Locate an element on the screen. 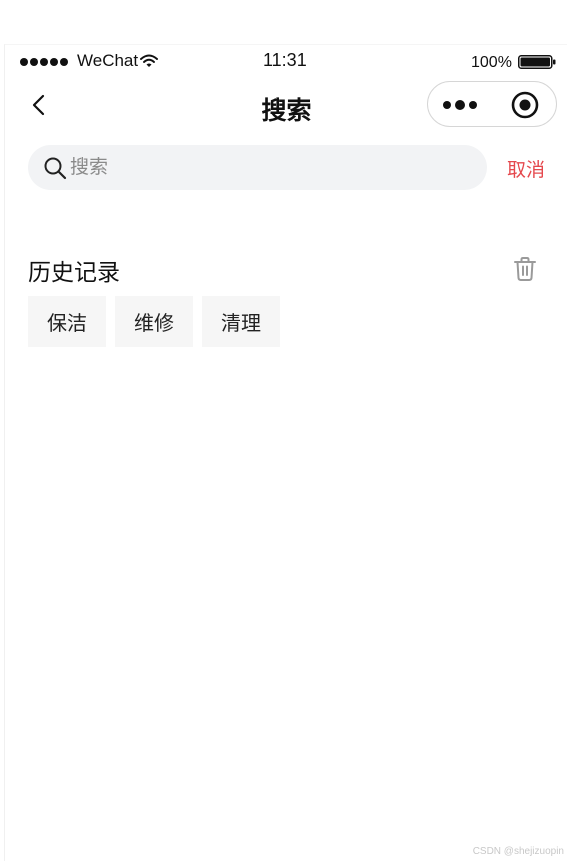 This screenshot has width=568, height=861. wifi-icon is located at coordinates (149, 60).